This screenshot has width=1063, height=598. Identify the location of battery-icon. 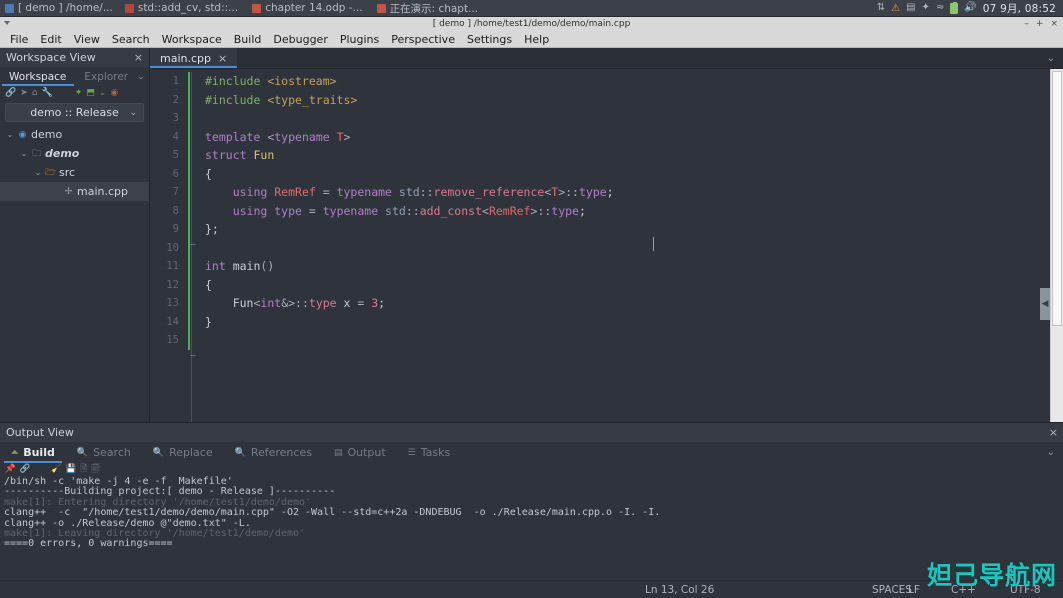
(954, 7).